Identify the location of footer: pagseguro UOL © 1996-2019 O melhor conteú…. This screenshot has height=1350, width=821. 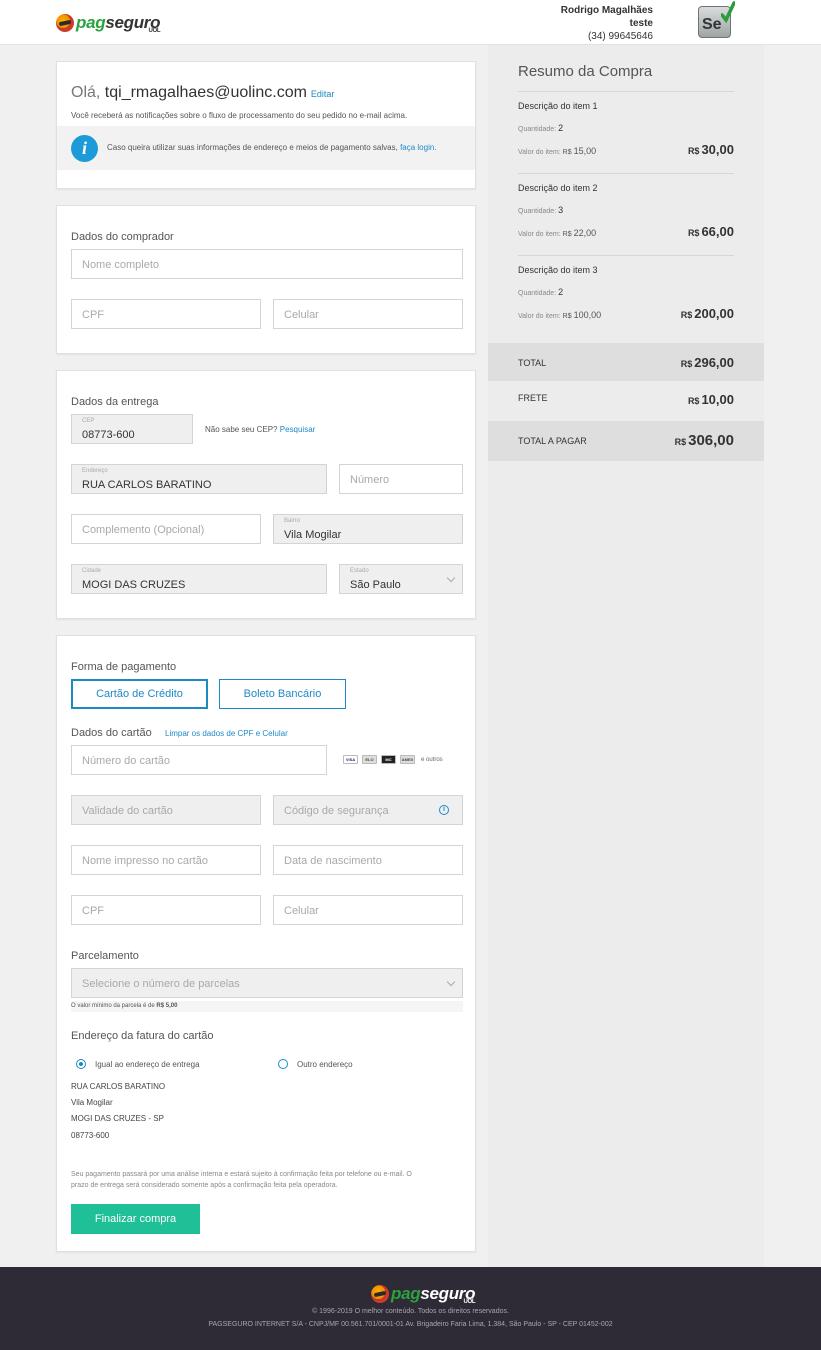
(410, 1308).